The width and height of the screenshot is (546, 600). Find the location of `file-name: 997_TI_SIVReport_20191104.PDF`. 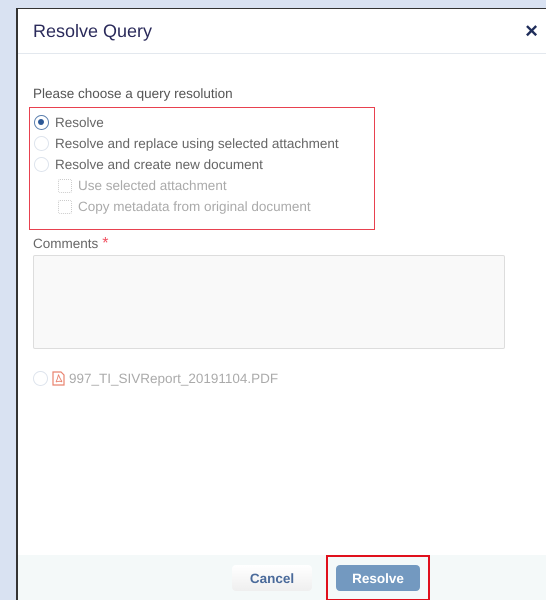

file-name: 997_TI_SIVReport_20191104.PDF is located at coordinates (173, 378).